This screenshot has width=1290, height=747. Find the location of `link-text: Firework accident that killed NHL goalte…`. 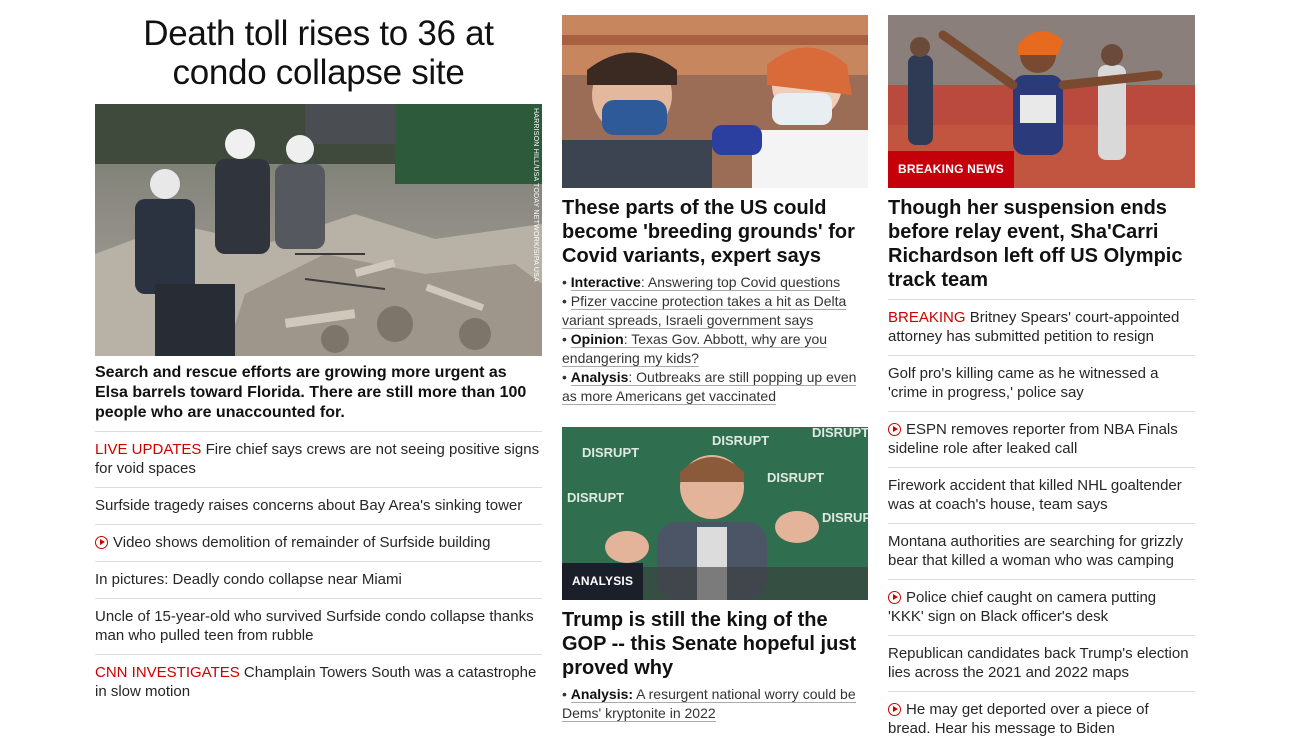

link-text: Firework accident that killed NHL goalte… is located at coordinates (1035, 495).